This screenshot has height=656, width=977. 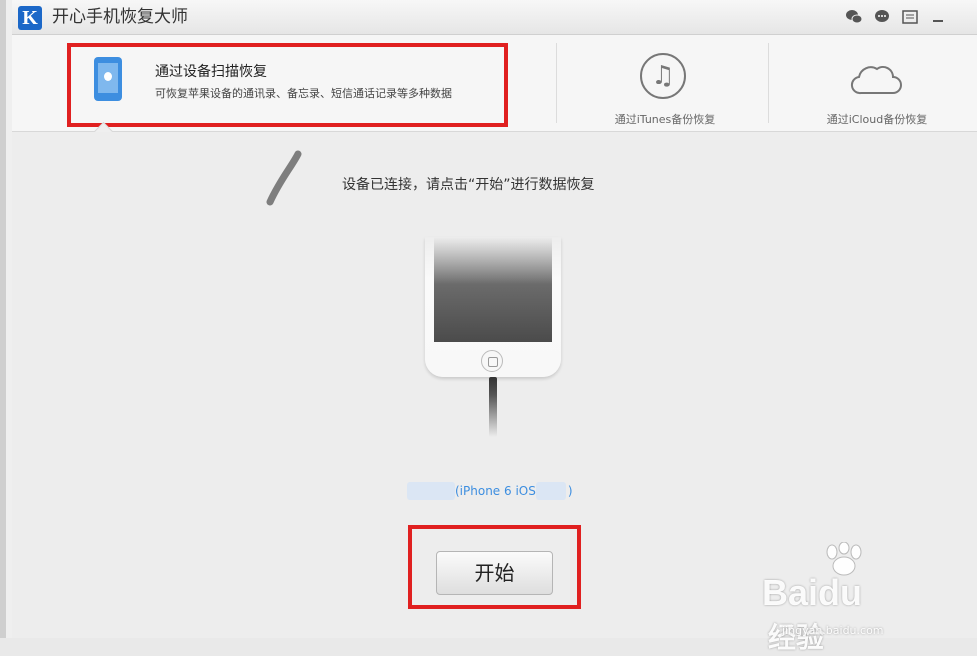 What do you see at coordinates (812, 612) in the screenshot?
I see `watermark-brand: Baidu经验` at bounding box center [812, 612].